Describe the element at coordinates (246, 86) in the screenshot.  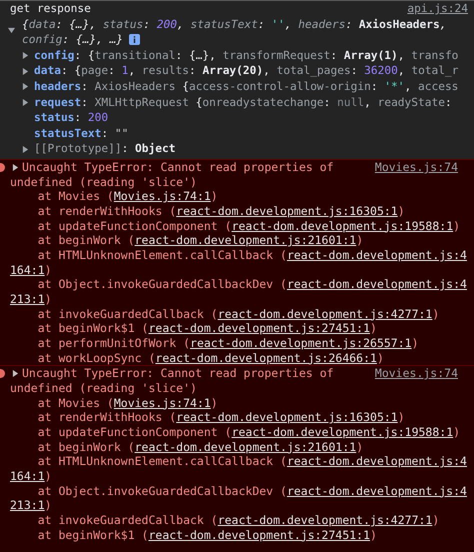
I see `property-row: headers: AxiosHeaders {access-control-allow-origin: '*', access` at that location.